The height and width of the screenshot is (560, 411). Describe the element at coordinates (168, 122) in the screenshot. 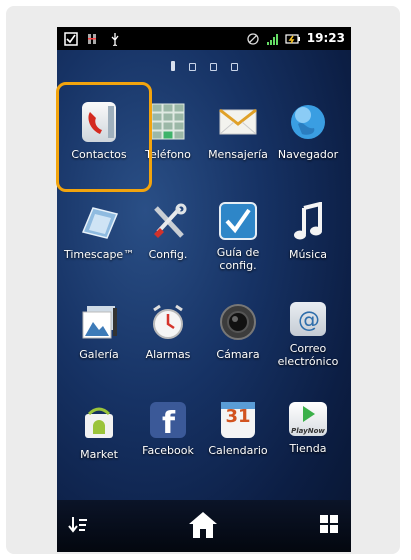

I see `phone-dialer-icon` at that location.